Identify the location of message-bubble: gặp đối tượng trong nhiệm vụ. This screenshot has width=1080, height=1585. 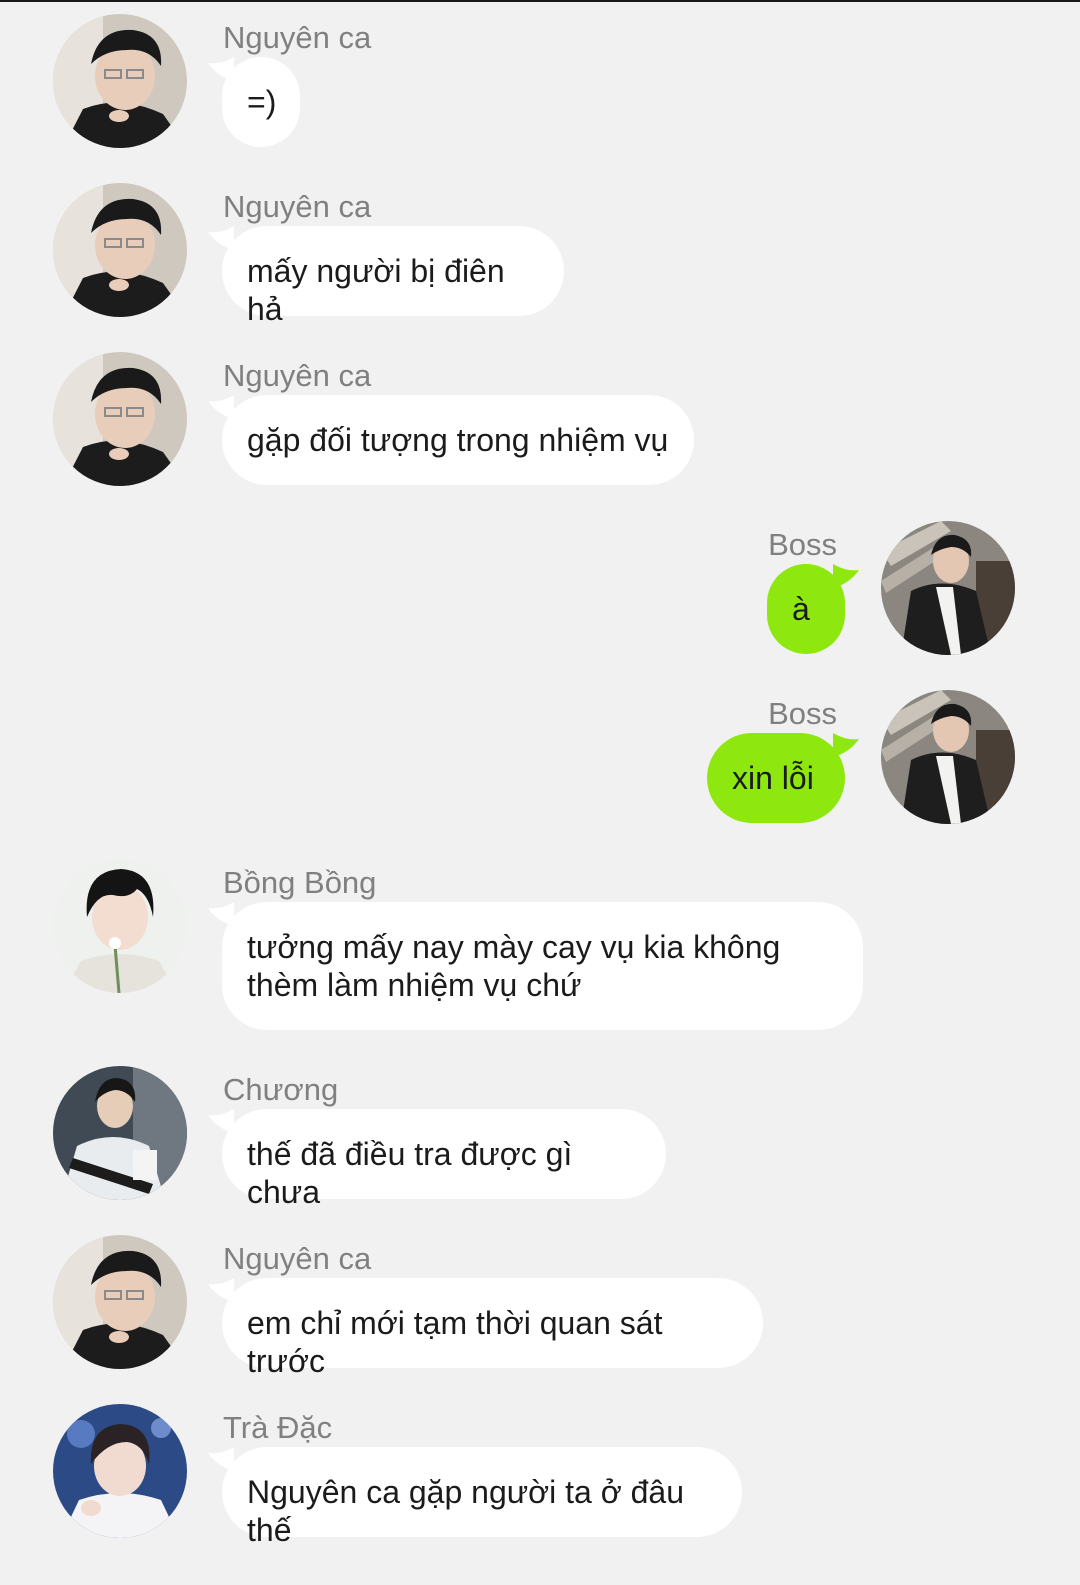
(451, 440).